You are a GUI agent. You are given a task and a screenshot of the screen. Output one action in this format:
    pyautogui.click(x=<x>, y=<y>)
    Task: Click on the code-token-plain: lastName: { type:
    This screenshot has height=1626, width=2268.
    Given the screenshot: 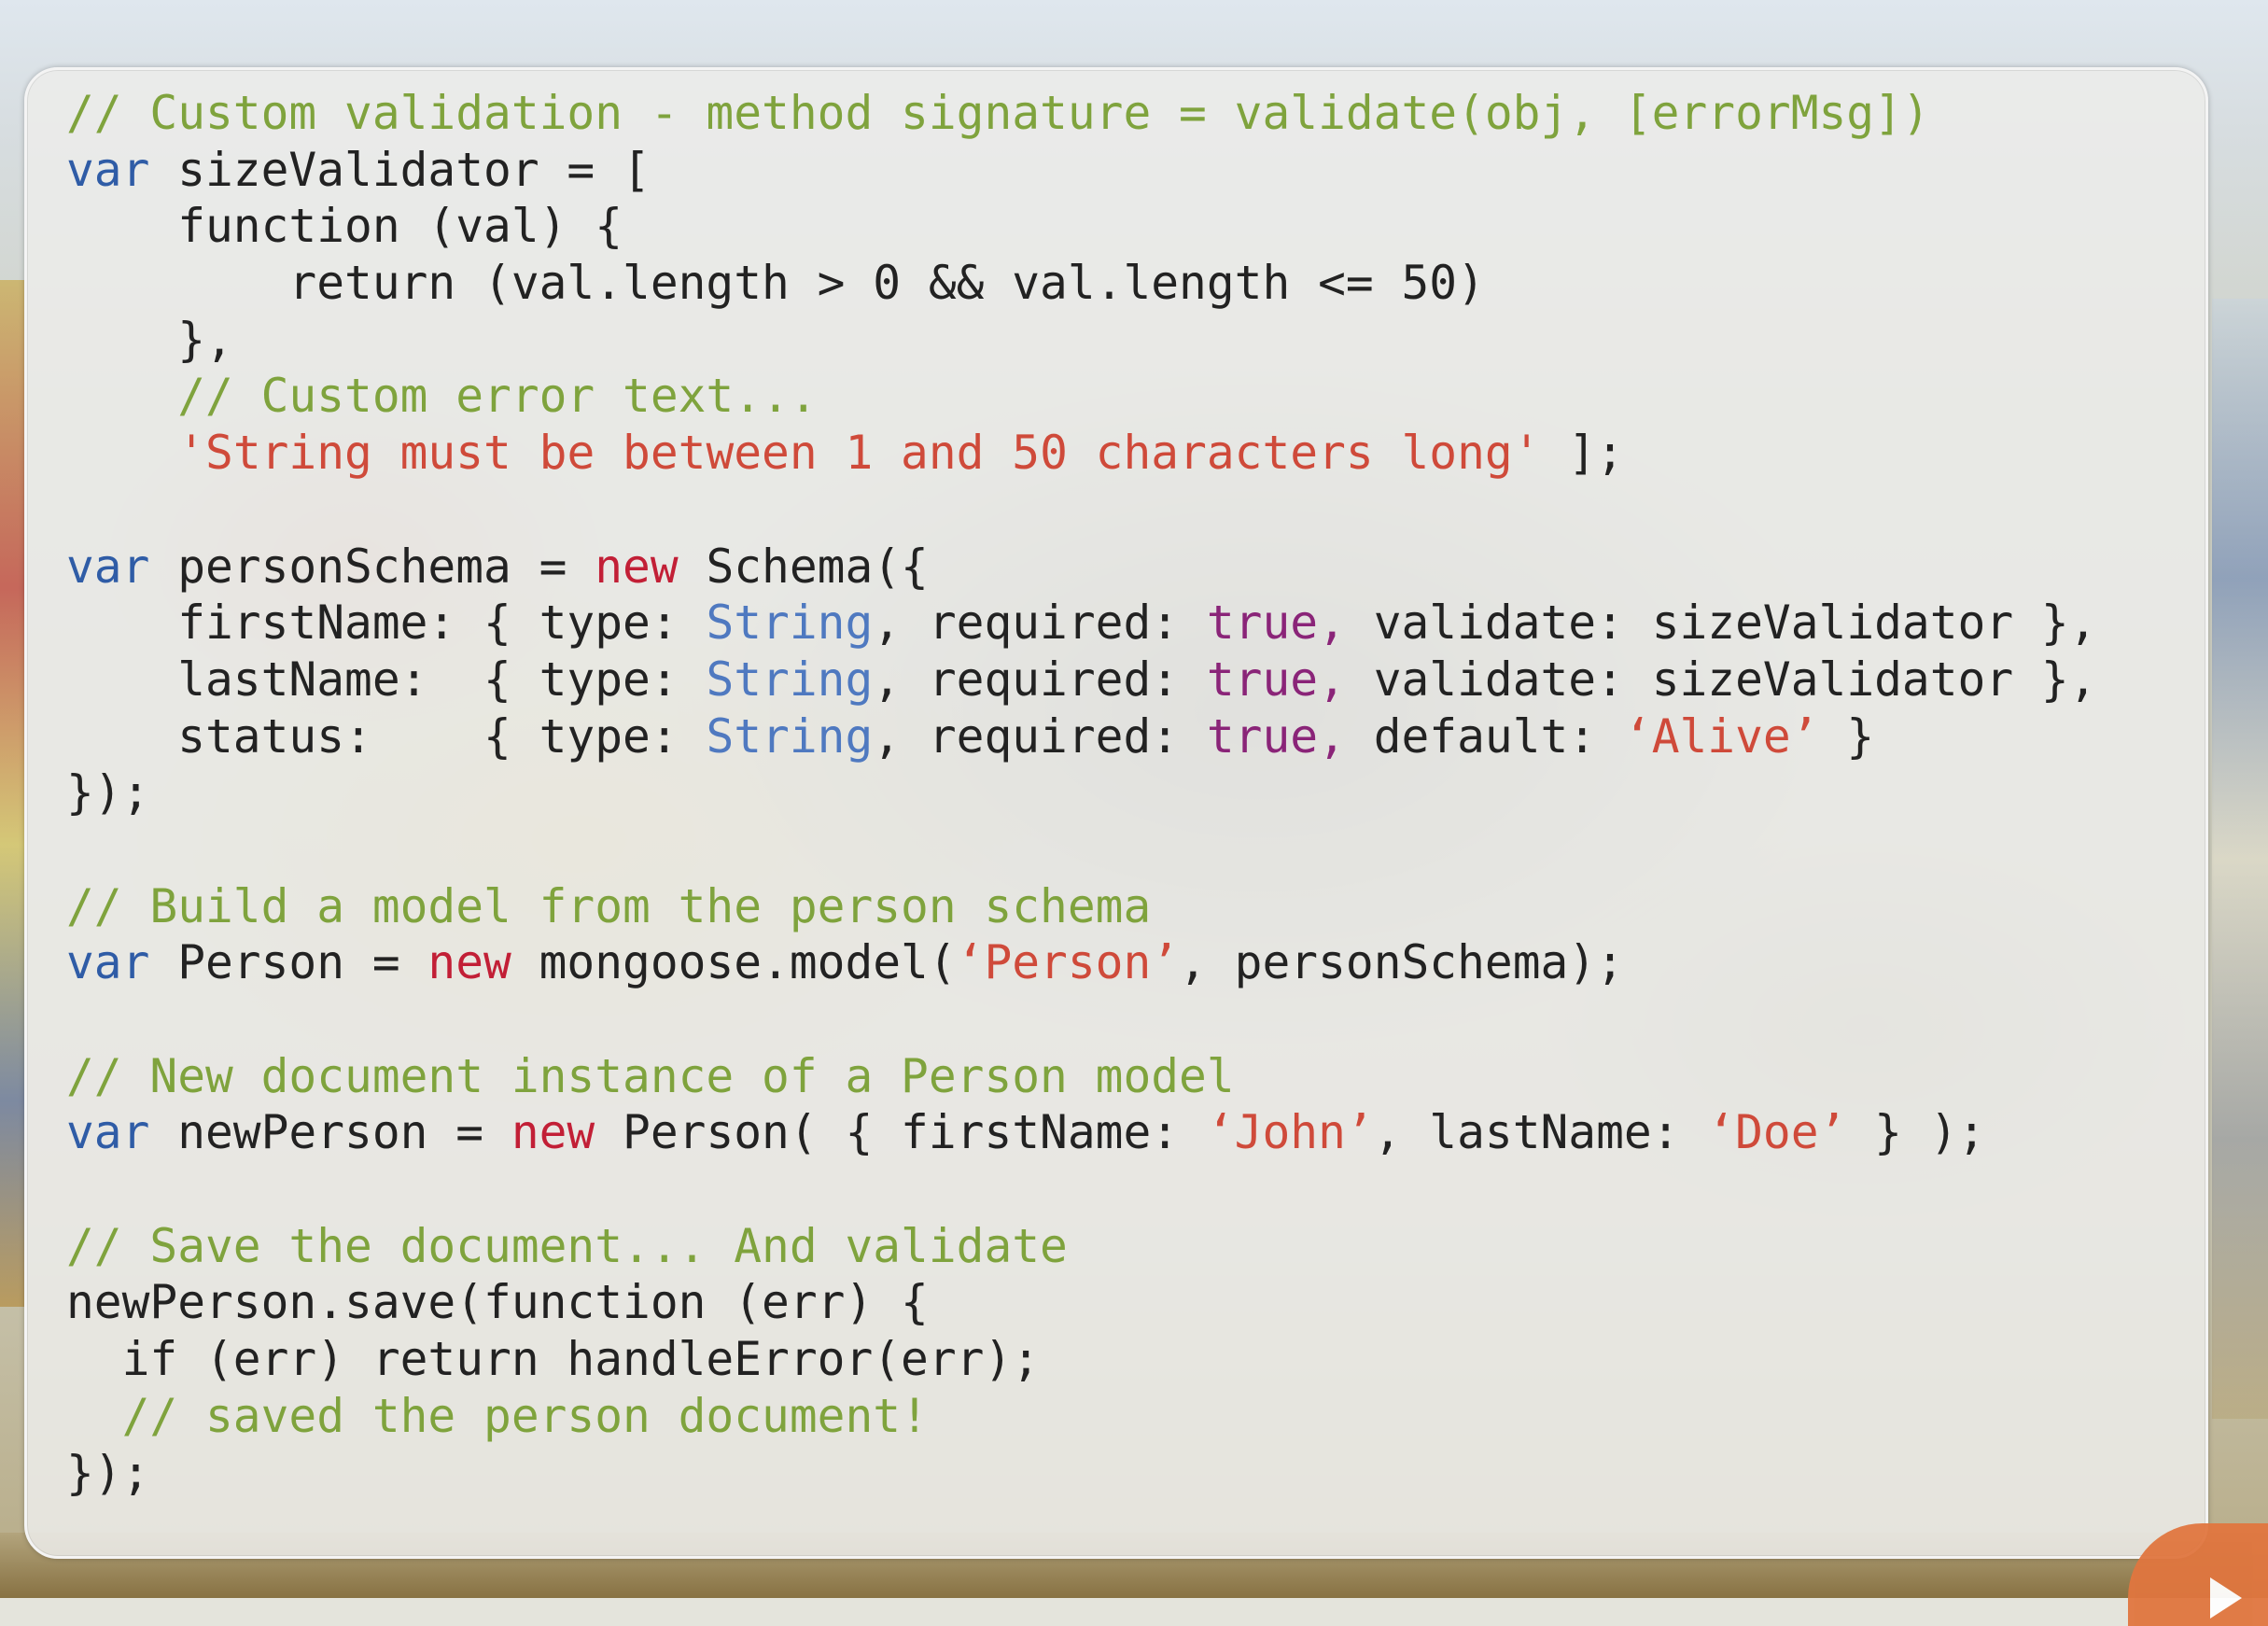 What is the action you would take?
    pyautogui.click(x=386, y=679)
    